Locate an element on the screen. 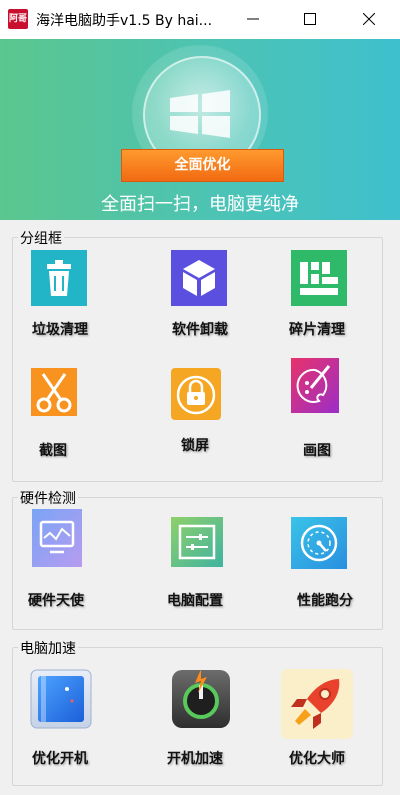 Image resolution: width=400 pixels, height=795 pixels. tile-paint: 画图 is located at coordinates (317, 408).